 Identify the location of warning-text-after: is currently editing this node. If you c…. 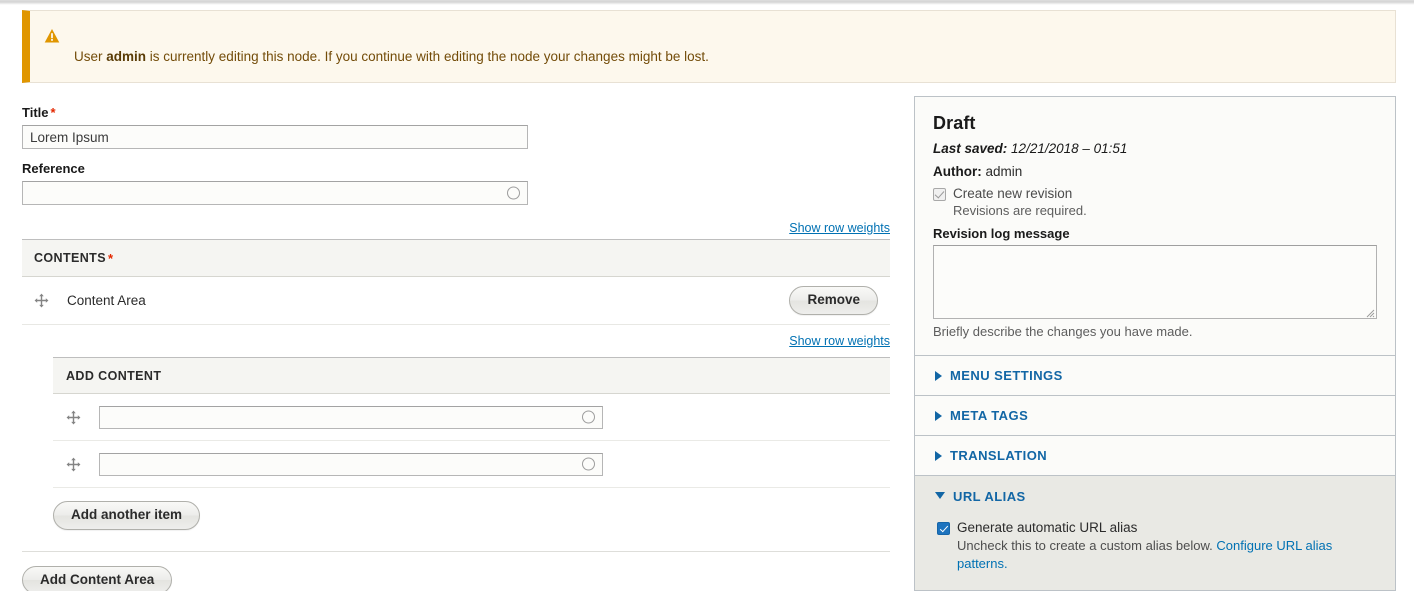
(427, 56).